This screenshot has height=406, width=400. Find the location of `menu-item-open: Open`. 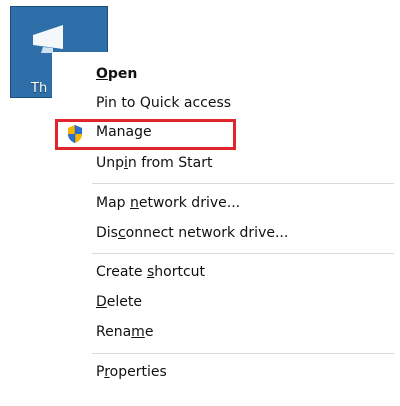

menu-item-open: Open is located at coordinates (116, 74).